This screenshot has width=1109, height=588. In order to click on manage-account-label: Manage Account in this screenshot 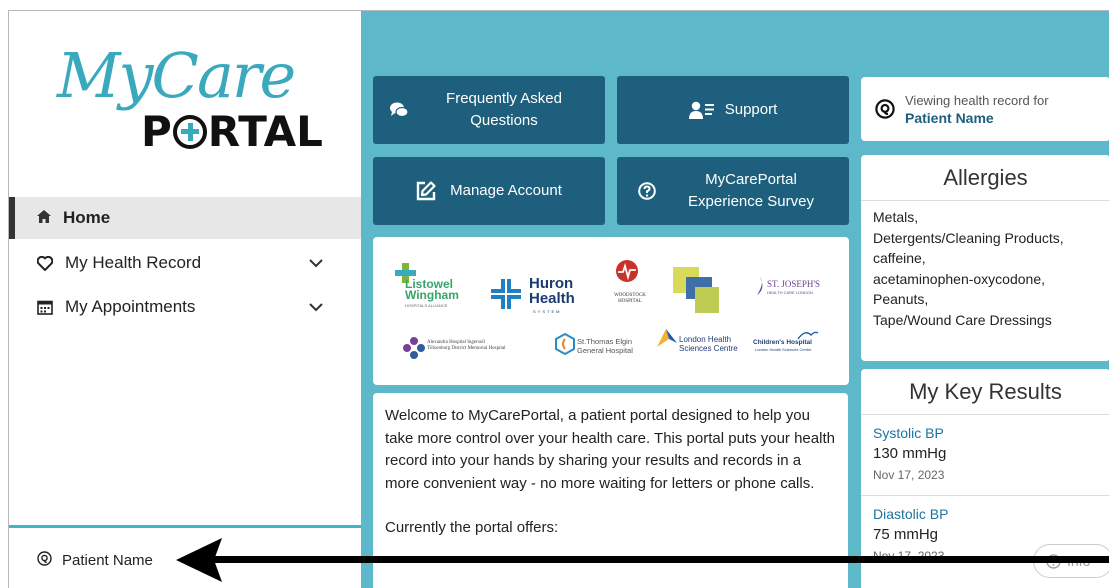, I will do `click(506, 190)`.